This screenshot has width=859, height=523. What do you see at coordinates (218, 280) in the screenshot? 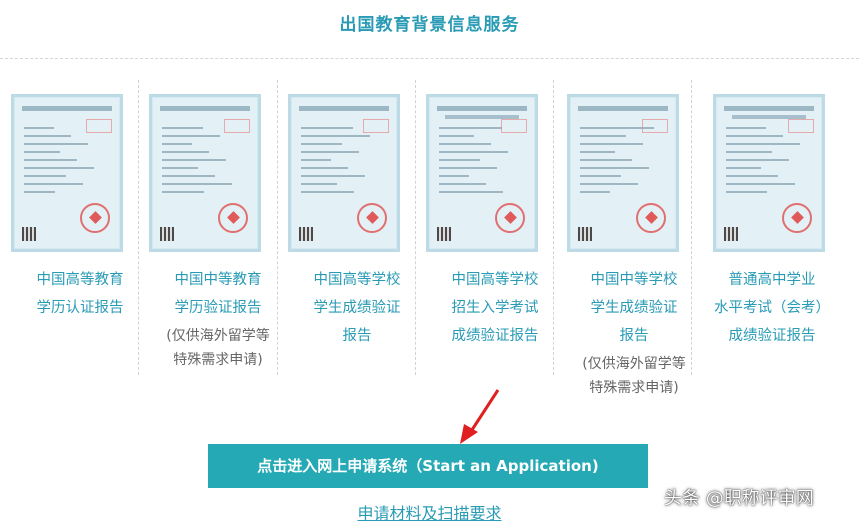
I see `report-card-label-line: 中国中等教育` at bounding box center [218, 280].